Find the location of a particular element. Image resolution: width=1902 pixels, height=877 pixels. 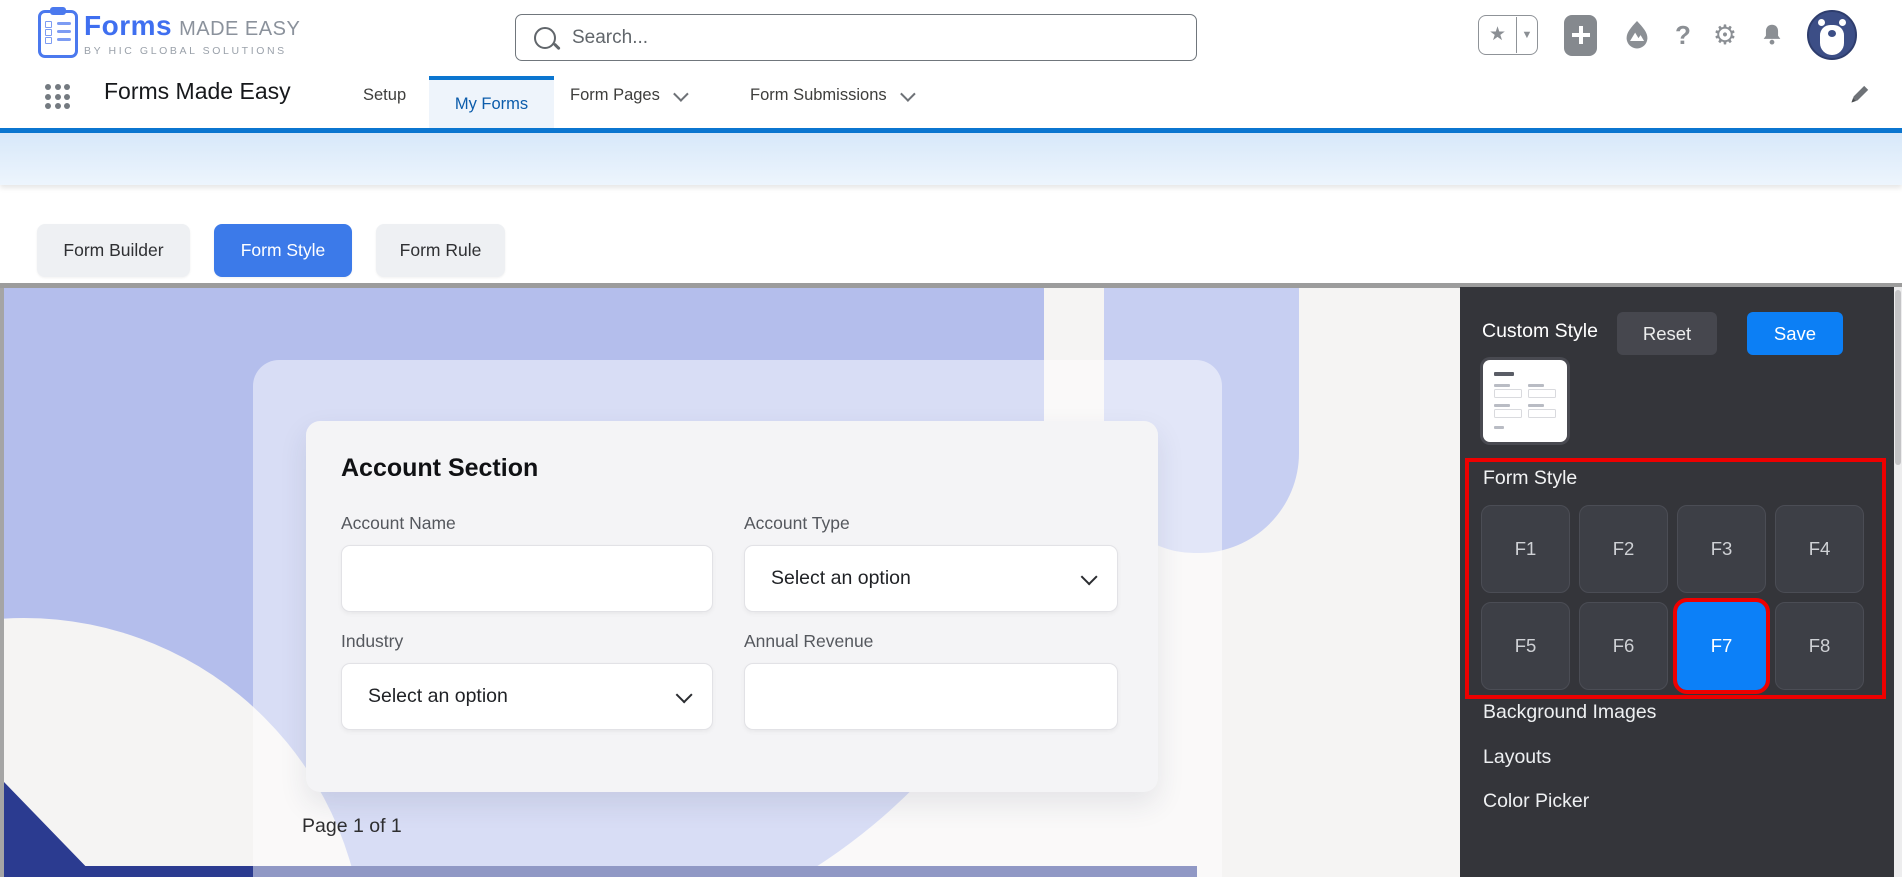

search-icon is located at coordinates (545, 37).